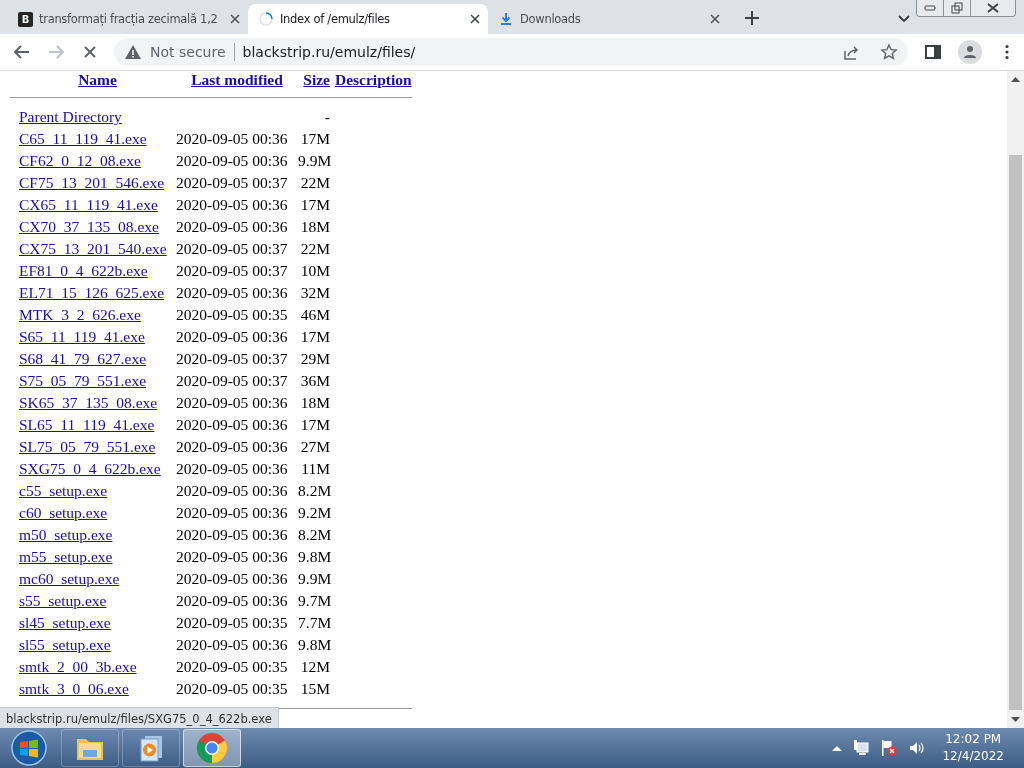  What do you see at coordinates (97, 667) in the screenshot?
I see `file-link: smtk_2_00_3b.exe` at bounding box center [97, 667].